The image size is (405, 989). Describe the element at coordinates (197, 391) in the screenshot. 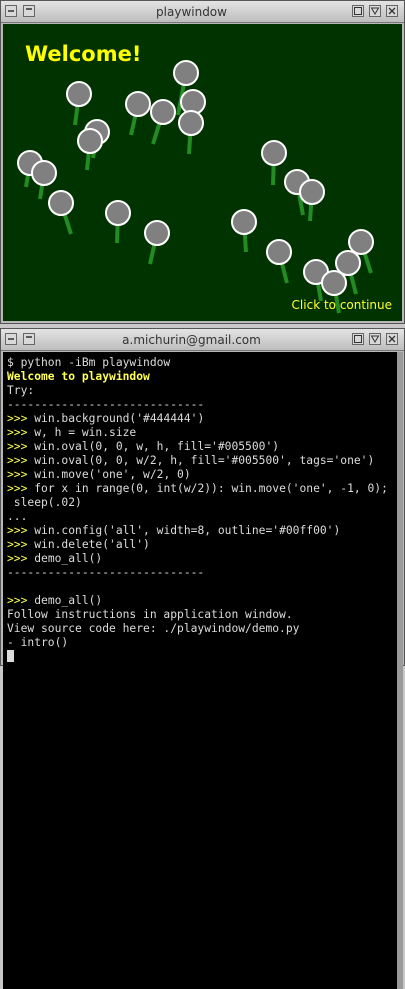

I see `terminal-line: Try:` at that location.